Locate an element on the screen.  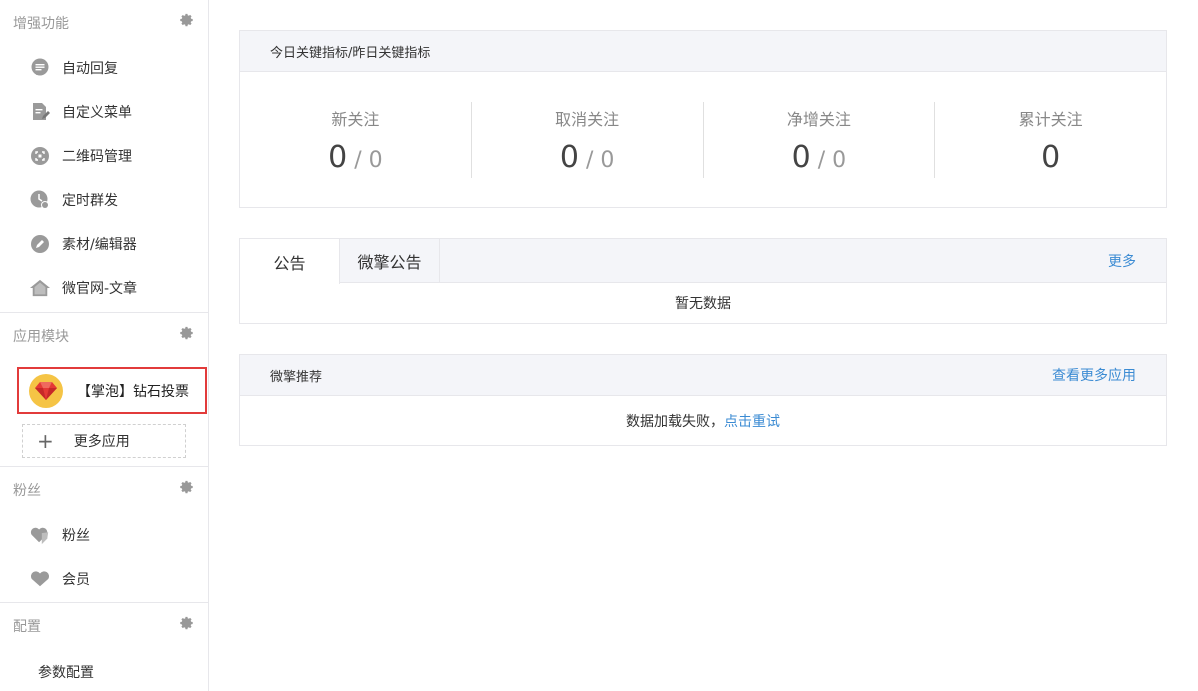
pencil-icon is located at coordinates (40, 244).